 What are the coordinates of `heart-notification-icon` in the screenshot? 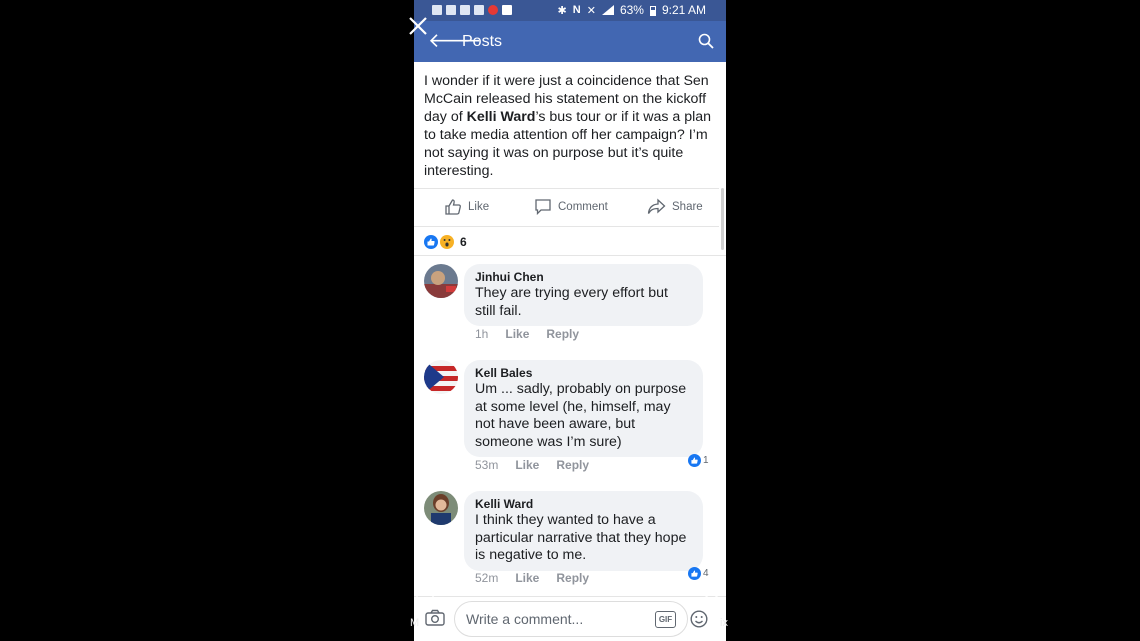 It's located at (493, 10).